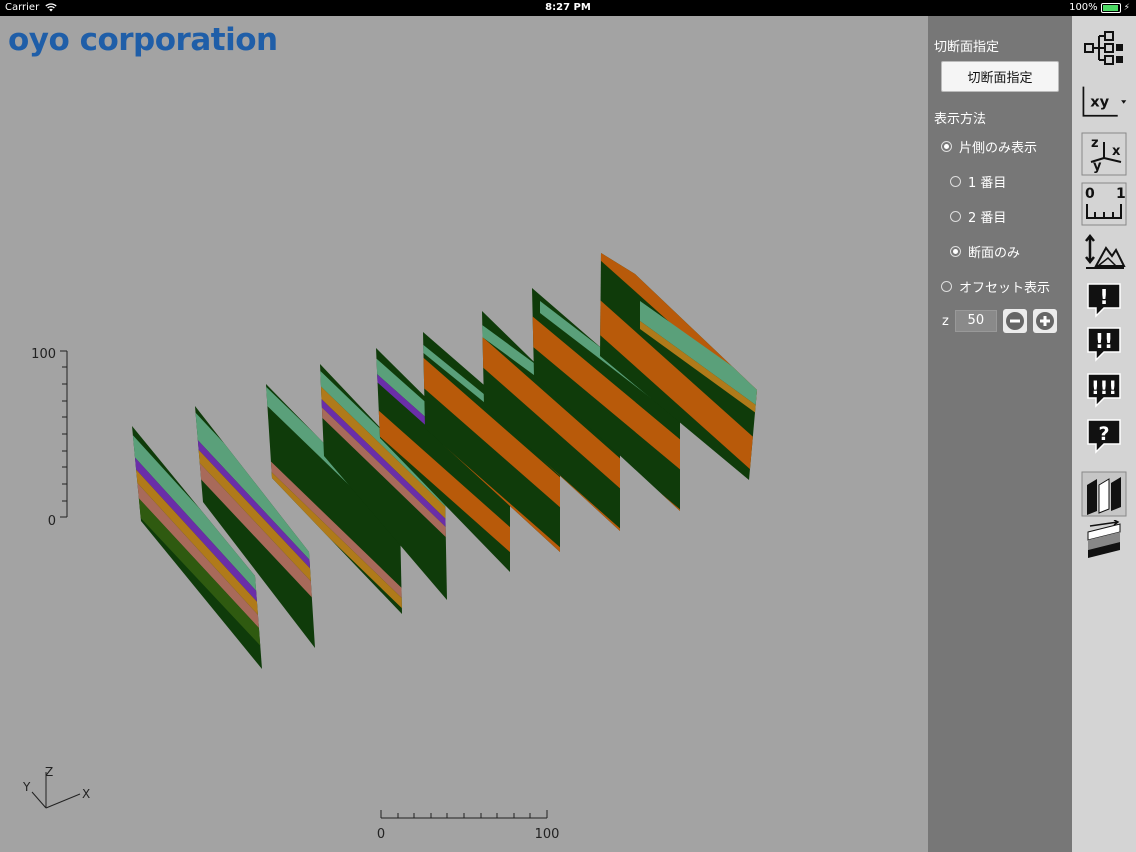  I want to click on radio-first: 1 番目, so click(978, 181).